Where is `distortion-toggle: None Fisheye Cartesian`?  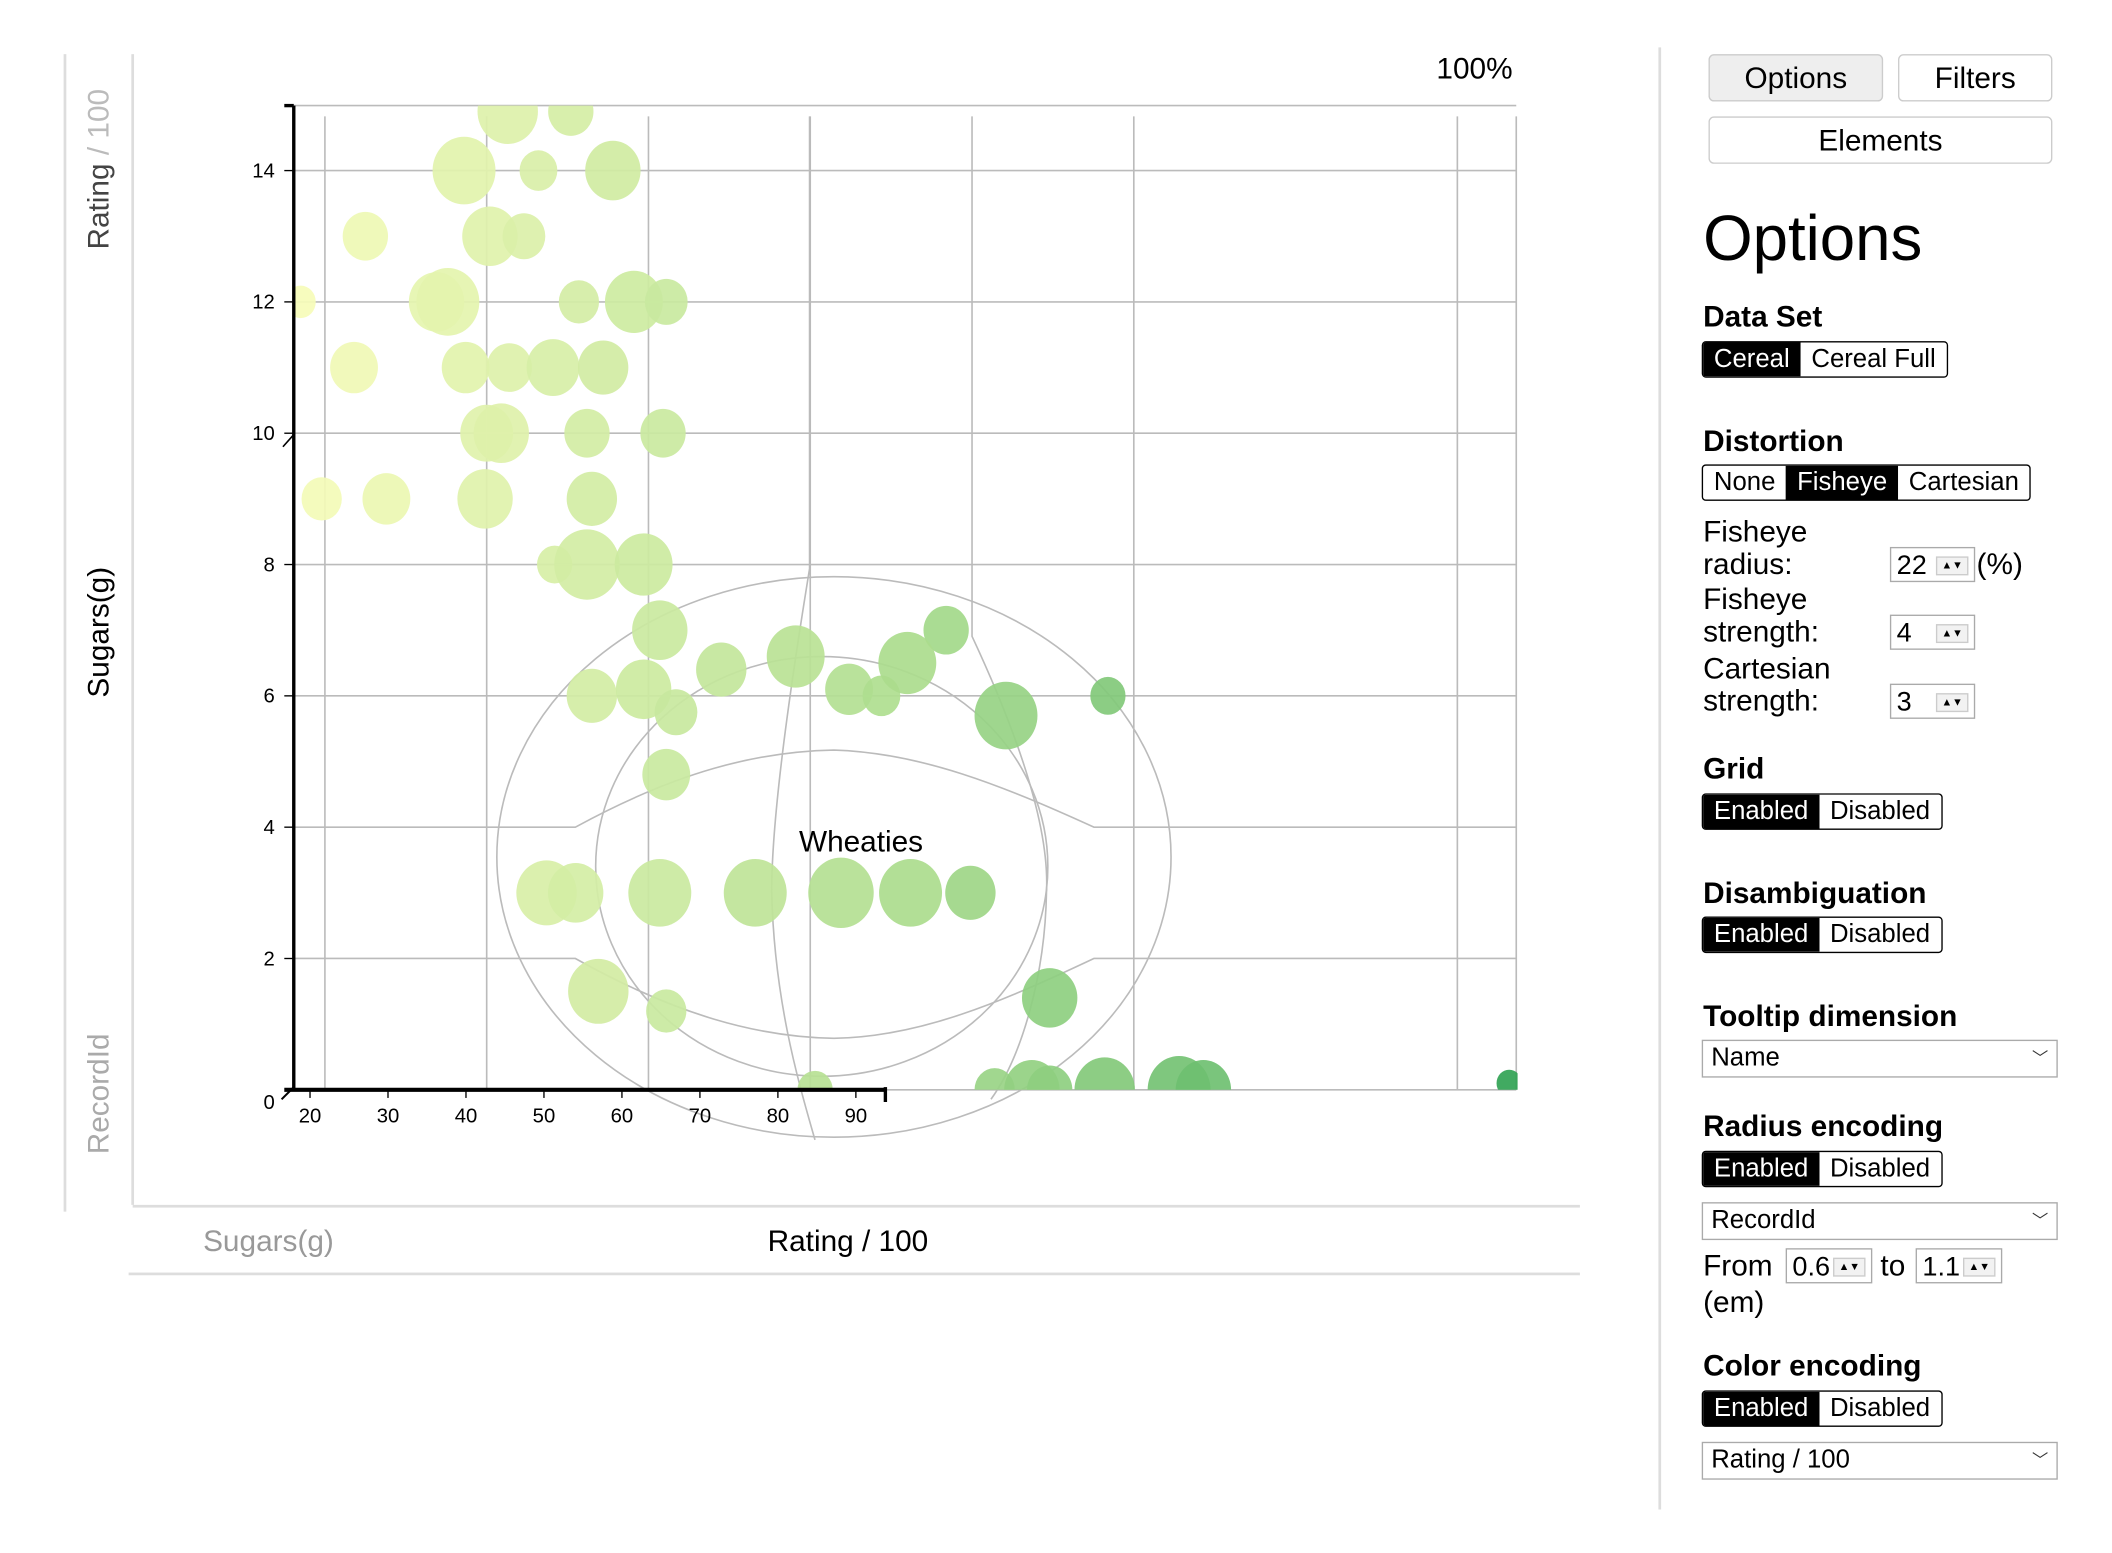 distortion-toggle: None Fisheye Cartesian is located at coordinates (1866, 482).